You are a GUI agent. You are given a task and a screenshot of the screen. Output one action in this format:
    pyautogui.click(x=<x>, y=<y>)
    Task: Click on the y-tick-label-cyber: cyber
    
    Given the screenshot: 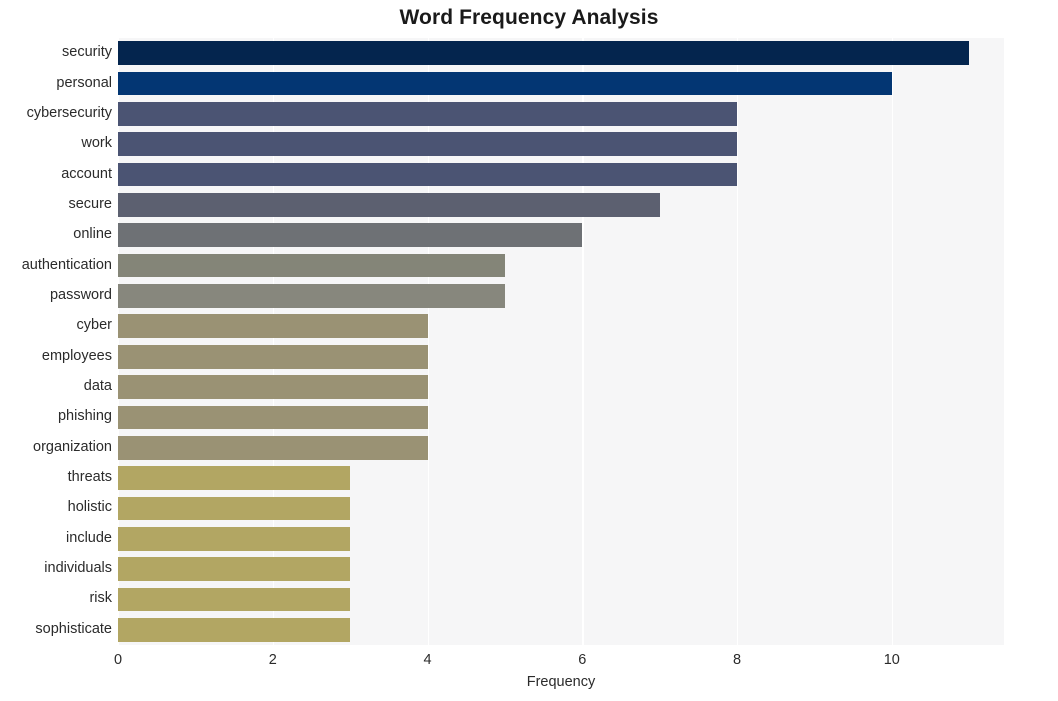 What is the action you would take?
    pyautogui.click(x=94, y=325)
    